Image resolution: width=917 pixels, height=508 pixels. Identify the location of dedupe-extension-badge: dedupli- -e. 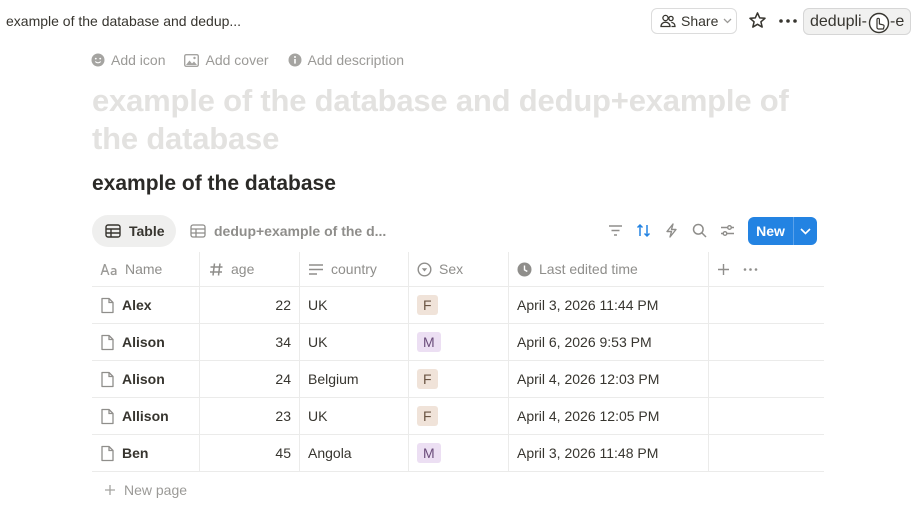
(857, 21).